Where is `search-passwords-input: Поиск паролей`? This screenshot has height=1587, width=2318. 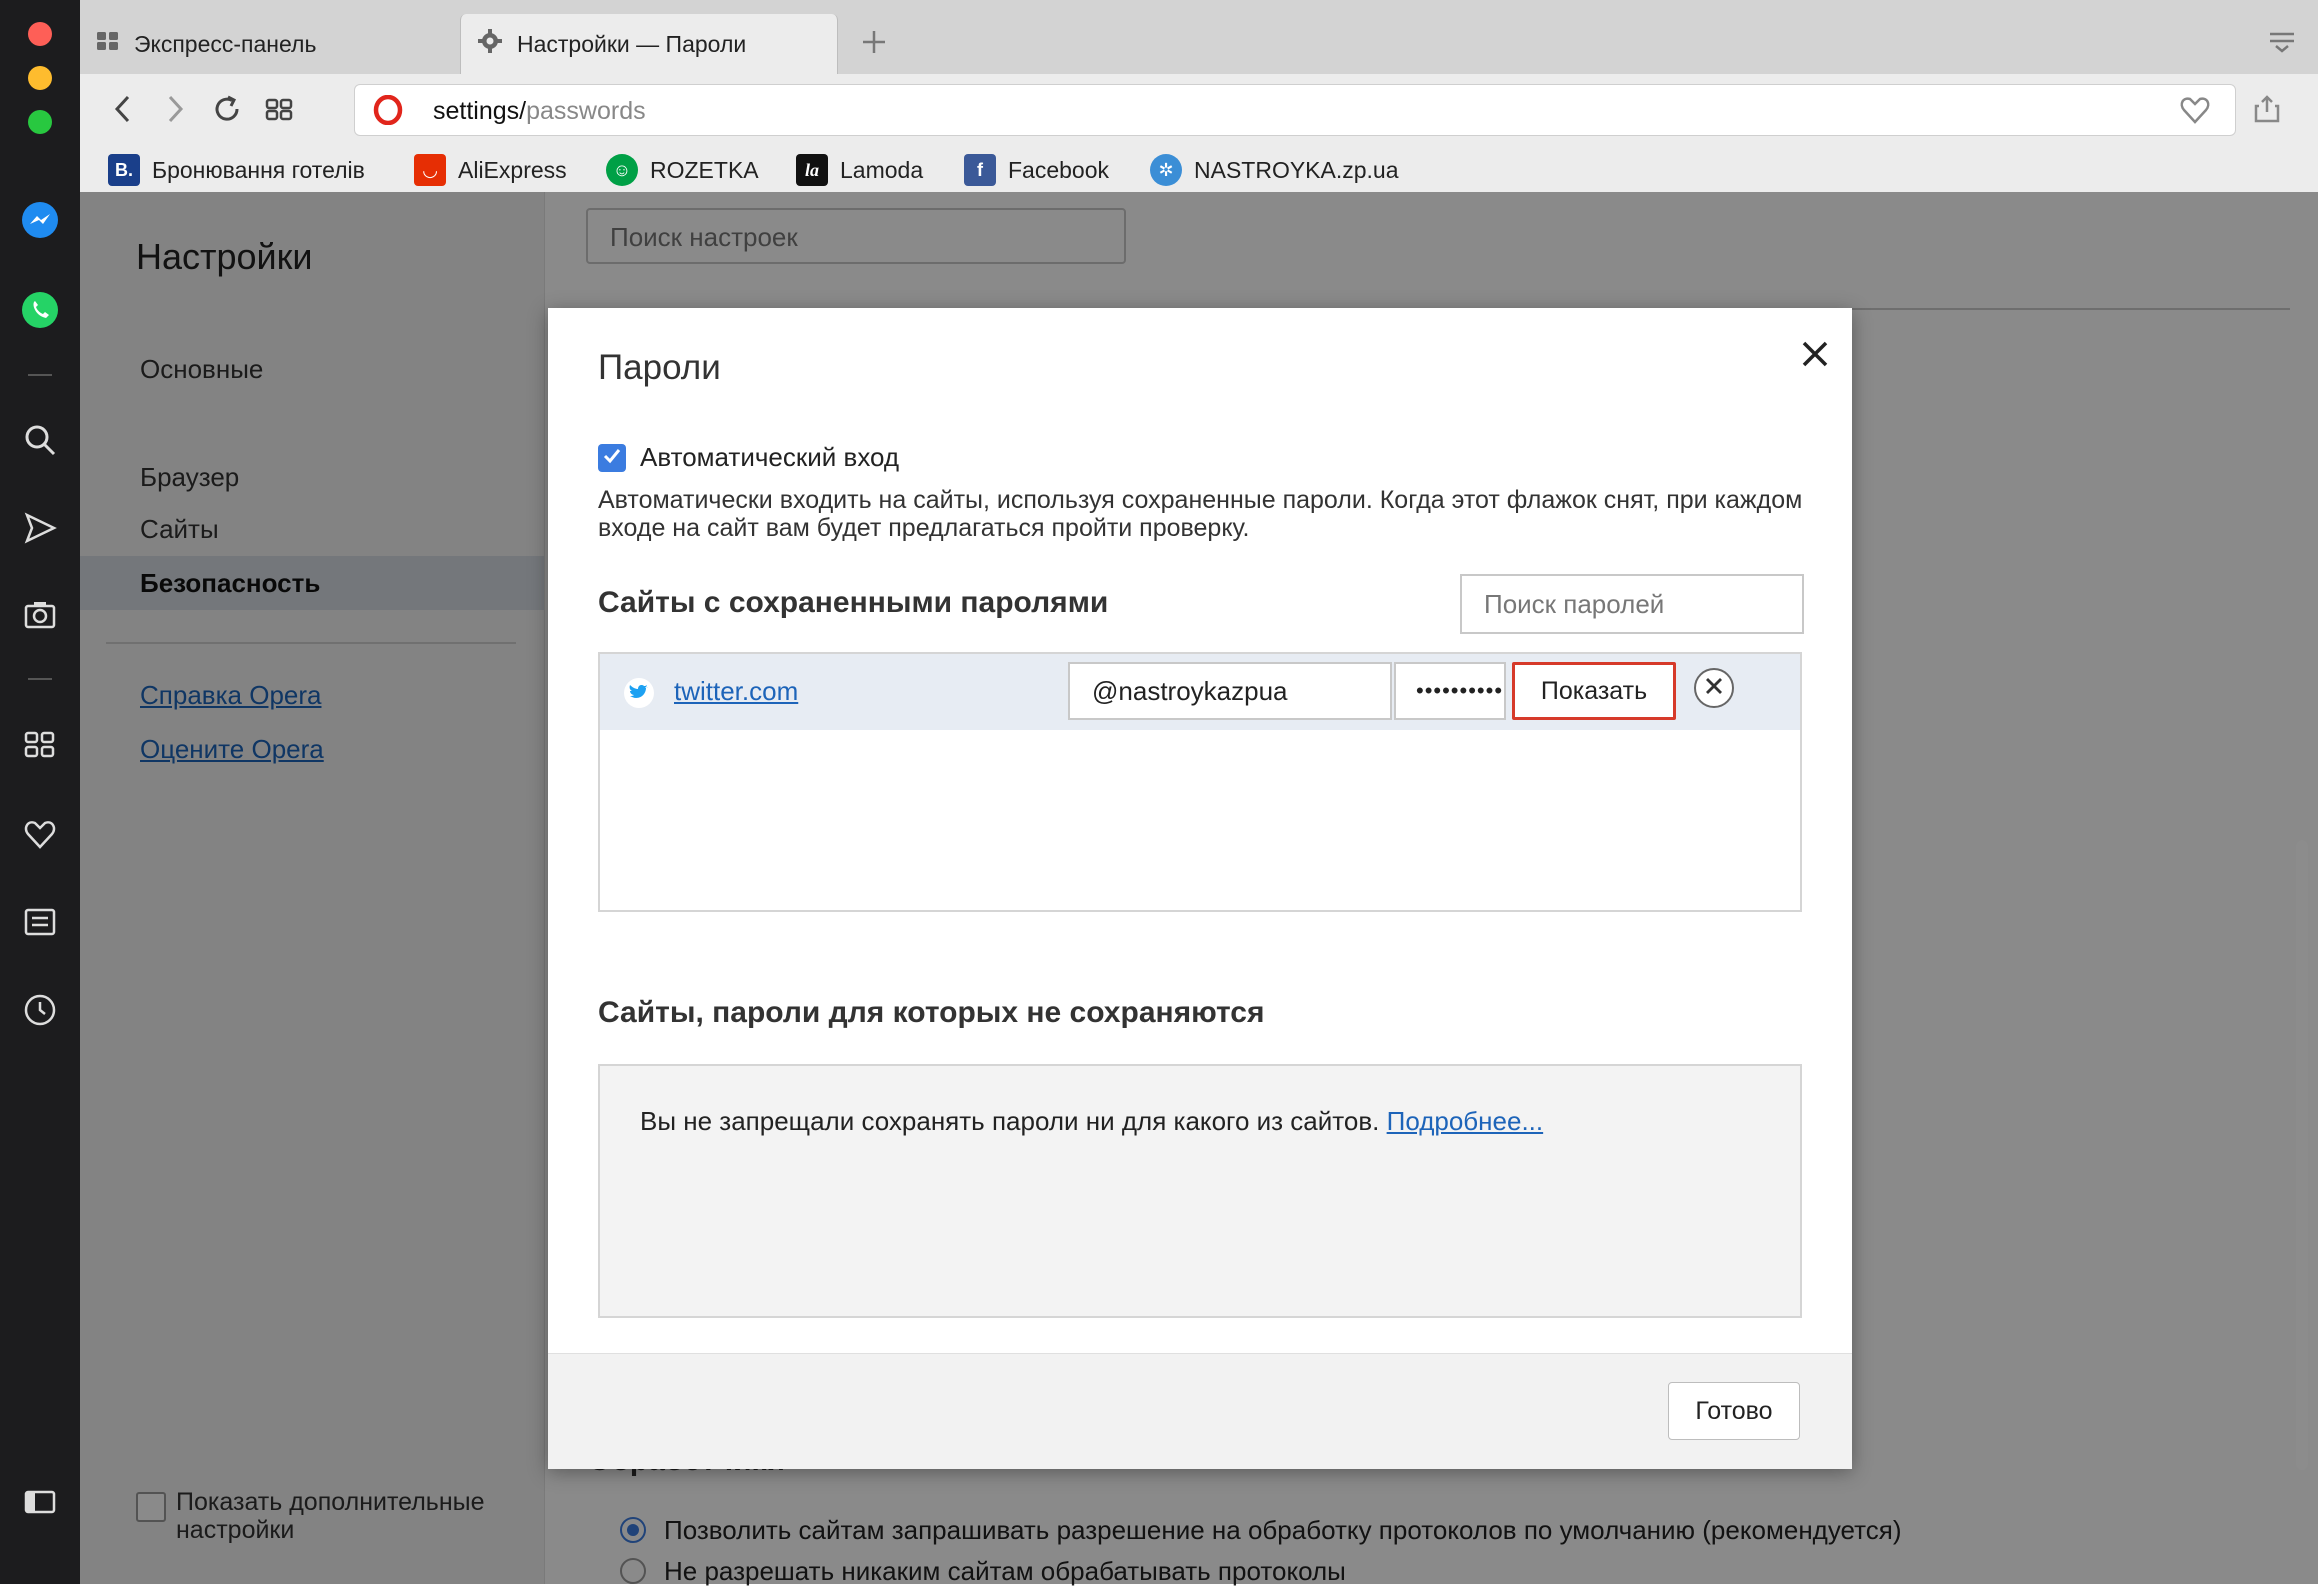
search-passwords-input: Поиск паролей is located at coordinates (1632, 604).